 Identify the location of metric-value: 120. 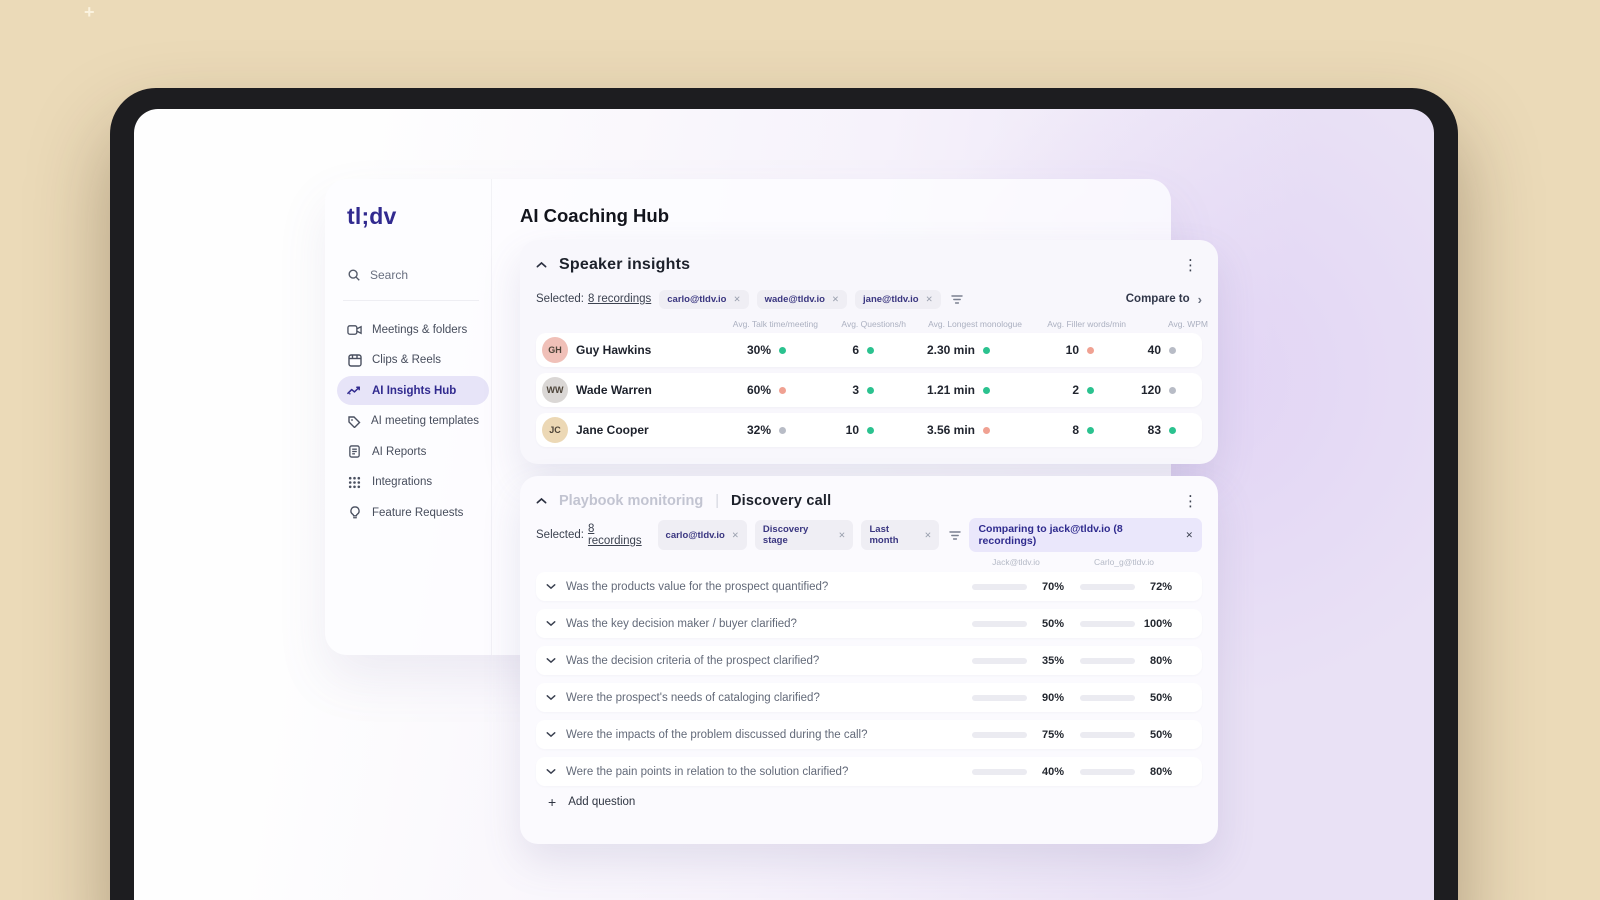
(1150, 390).